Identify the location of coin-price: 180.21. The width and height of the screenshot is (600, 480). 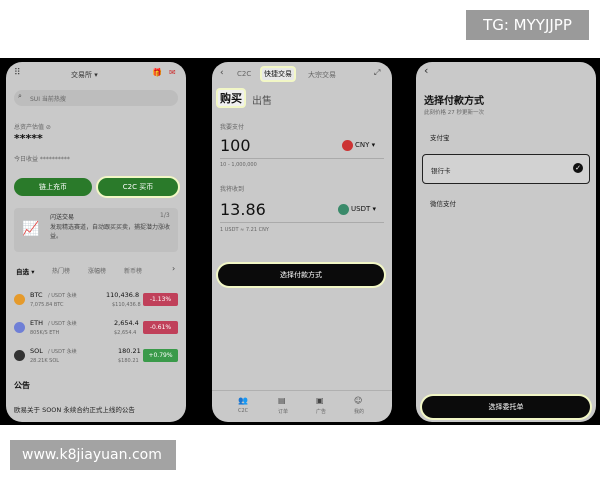
(129, 351).